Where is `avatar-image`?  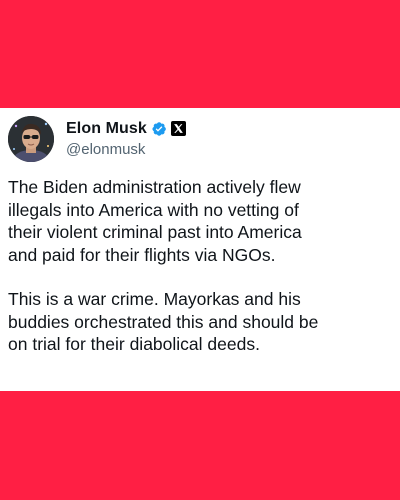 avatar-image is located at coordinates (31, 139).